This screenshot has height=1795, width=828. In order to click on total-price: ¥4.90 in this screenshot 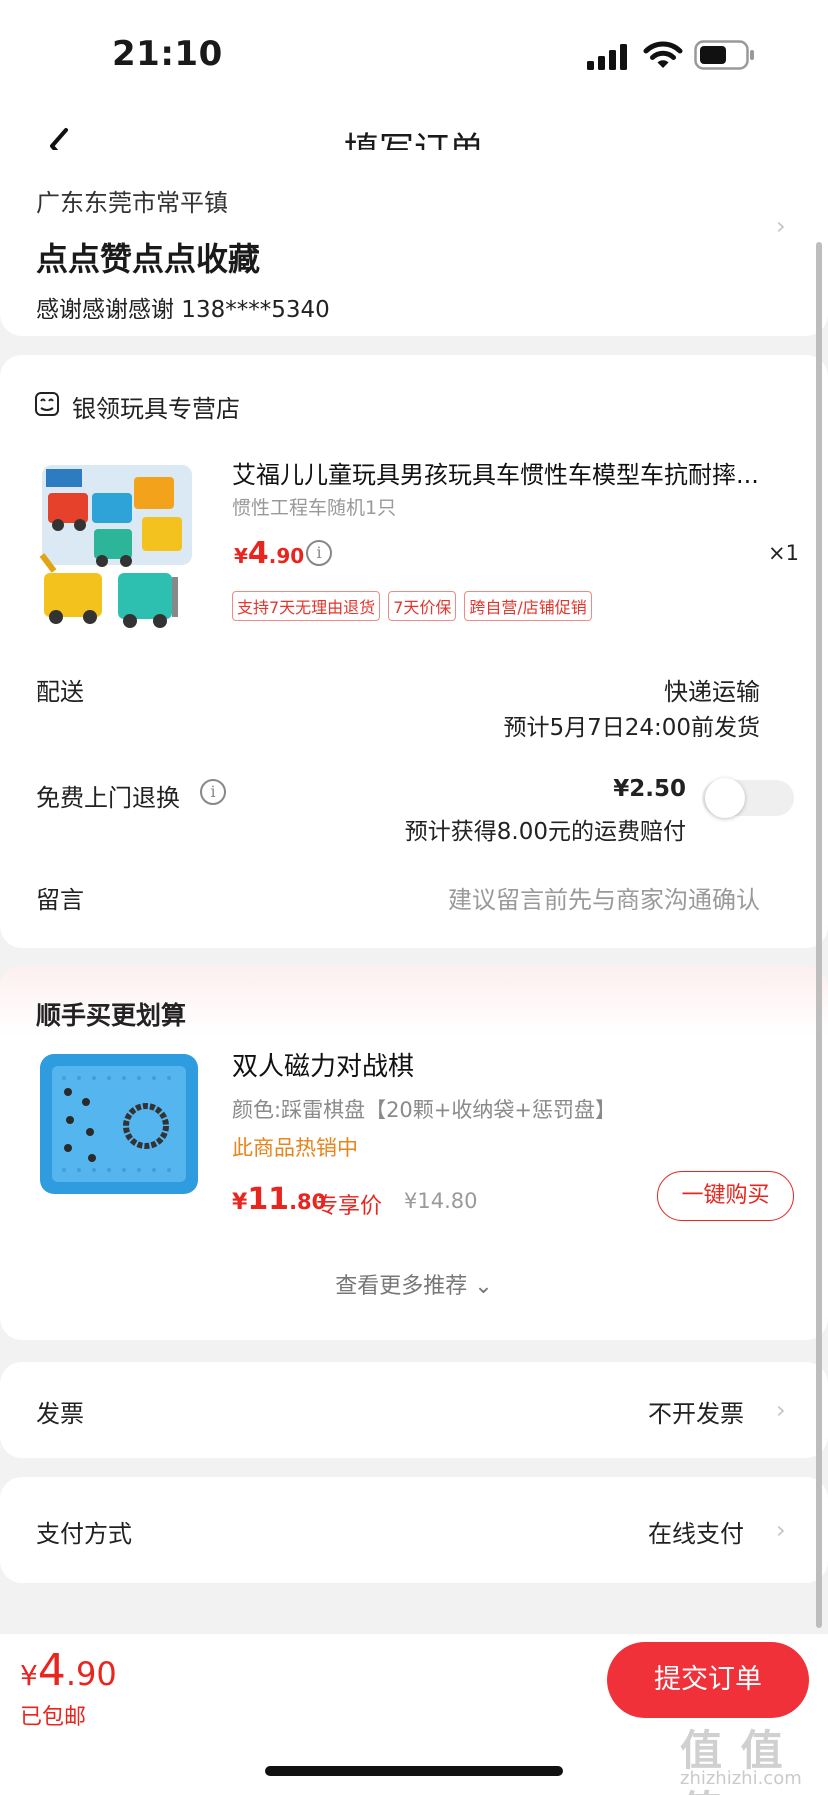, I will do `click(68, 1670)`.